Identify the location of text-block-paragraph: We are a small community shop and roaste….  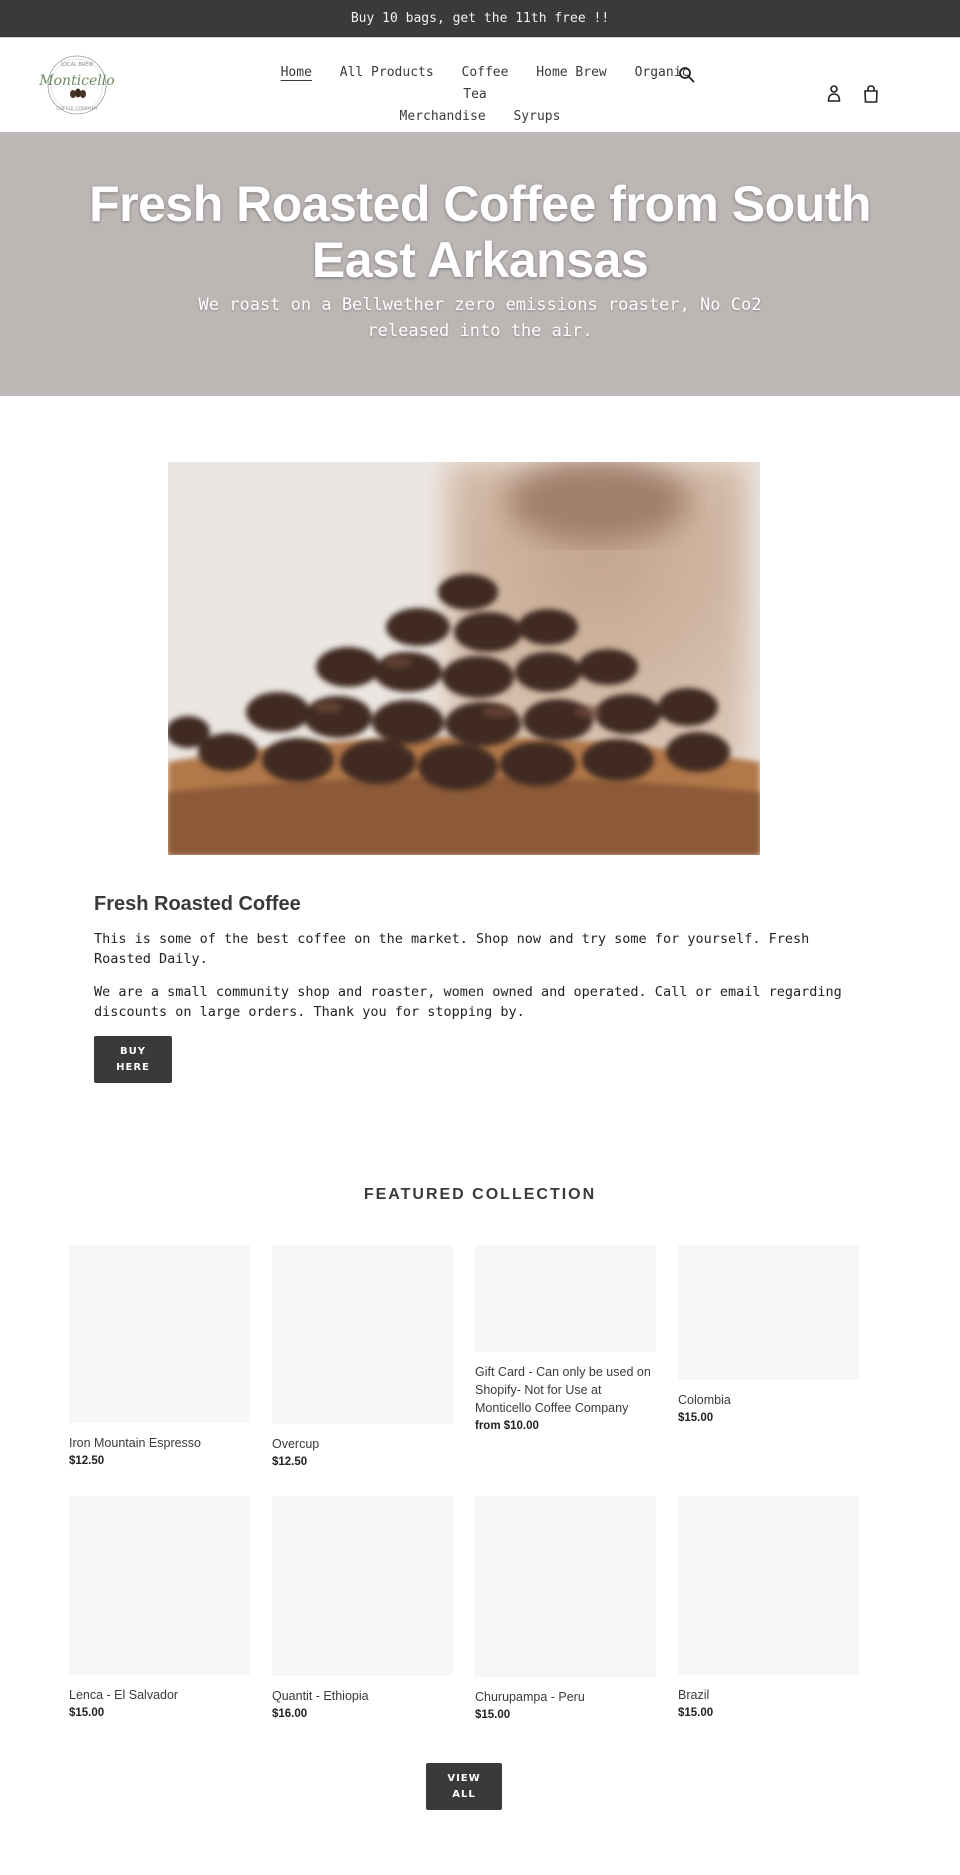
(468, 1002).